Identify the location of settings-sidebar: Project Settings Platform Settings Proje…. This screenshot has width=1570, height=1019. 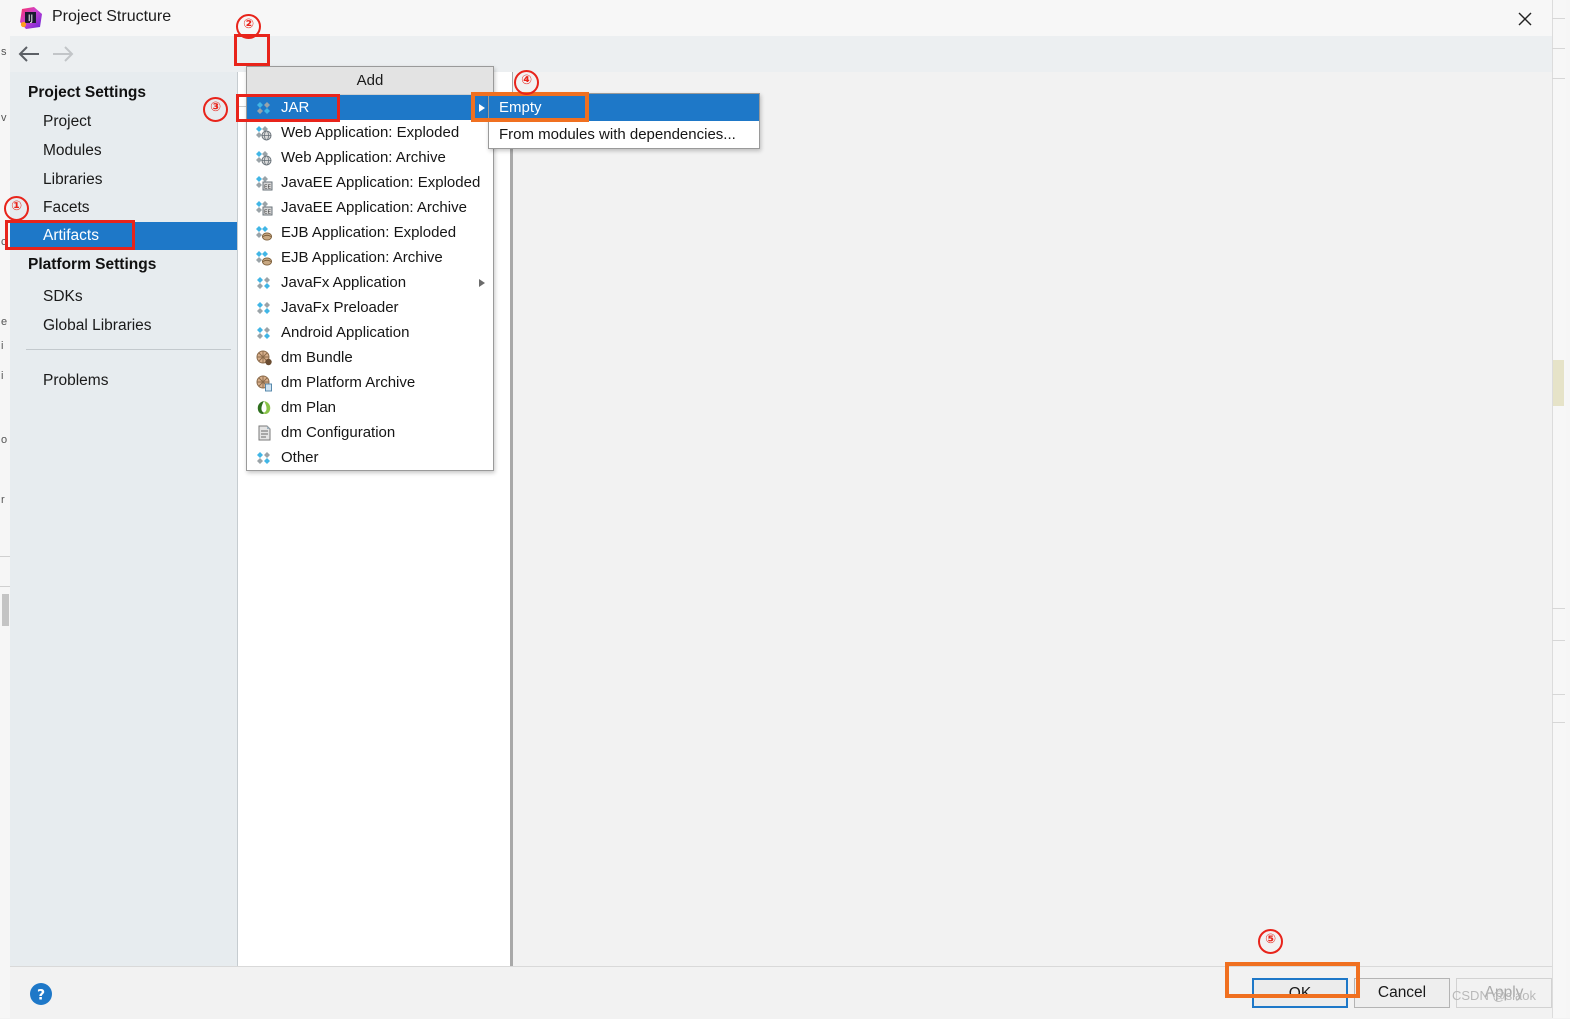
(124, 519).